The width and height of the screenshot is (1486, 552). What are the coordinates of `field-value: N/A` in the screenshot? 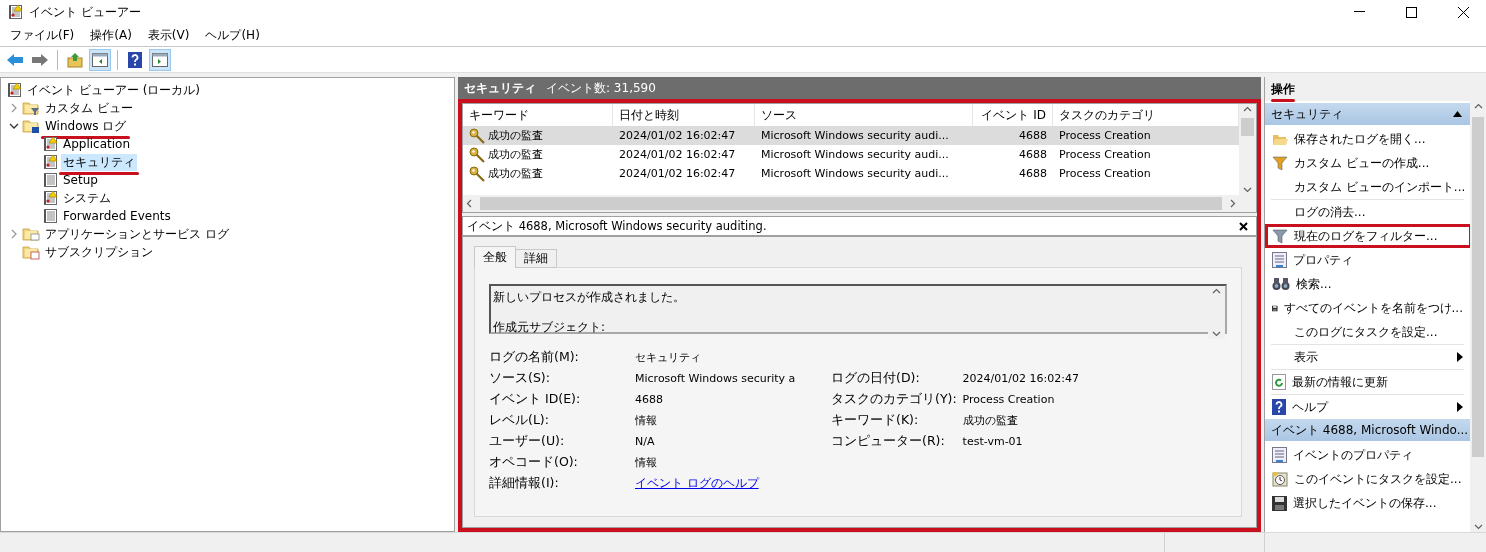 It's located at (645, 442).